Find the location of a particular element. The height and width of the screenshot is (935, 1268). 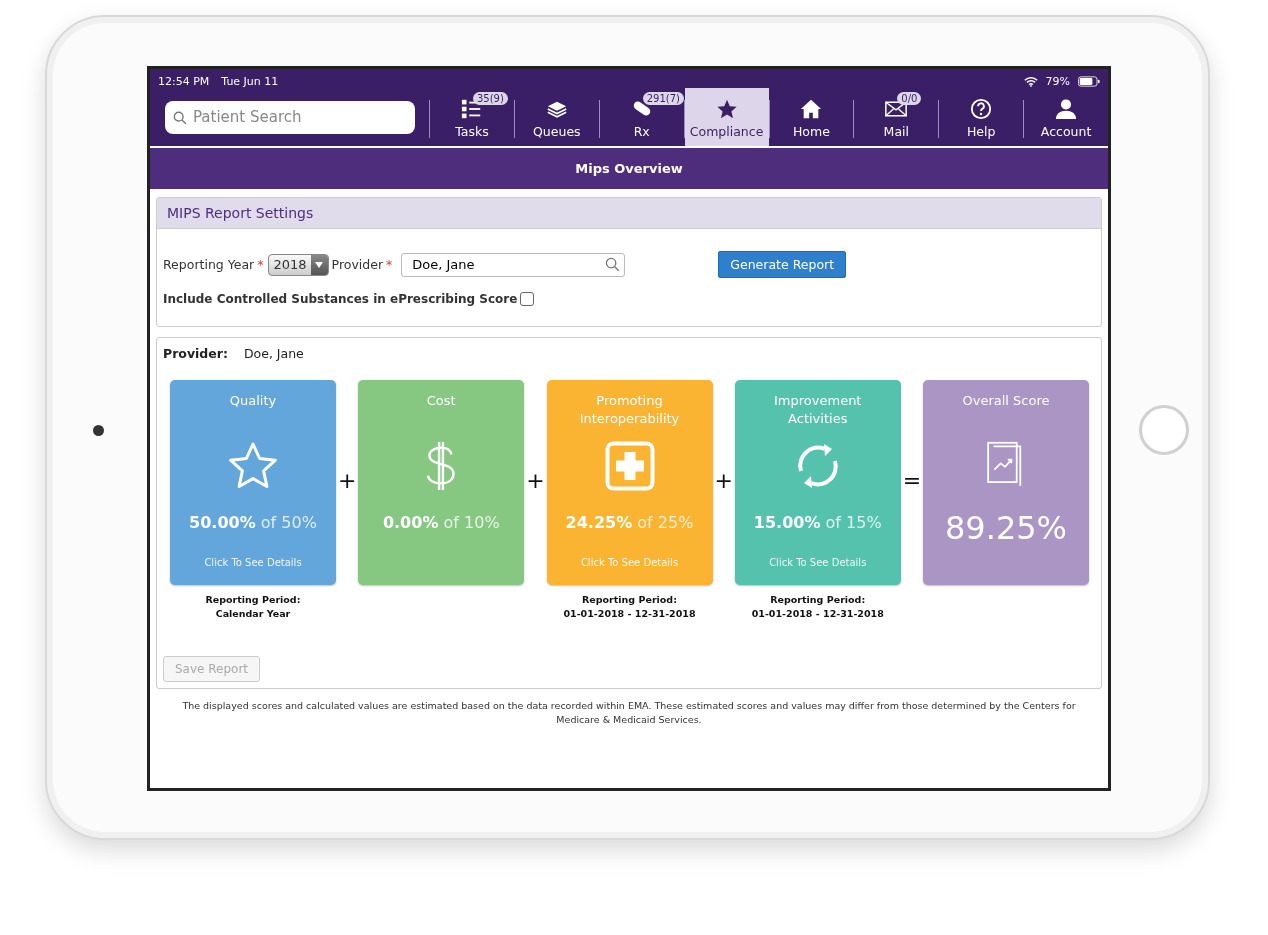

wifi-icon is located at coordinates (1030, 81).